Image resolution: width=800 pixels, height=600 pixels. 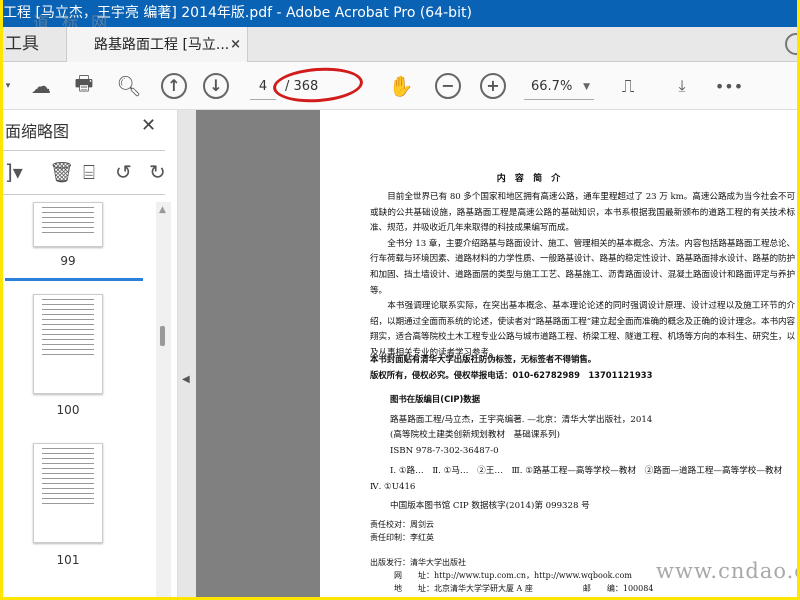 I want to click on chevron-down-icon: ▼, so click(x=586, y=87).